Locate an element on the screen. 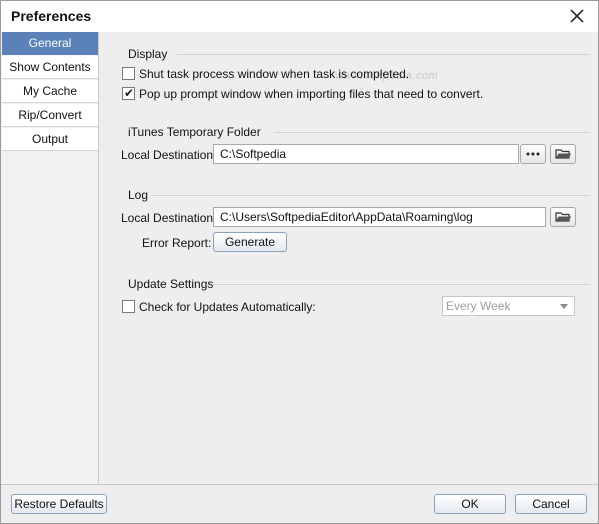 The image size is (599, 524). more-dots-icon is located at coordinates (533, 154).